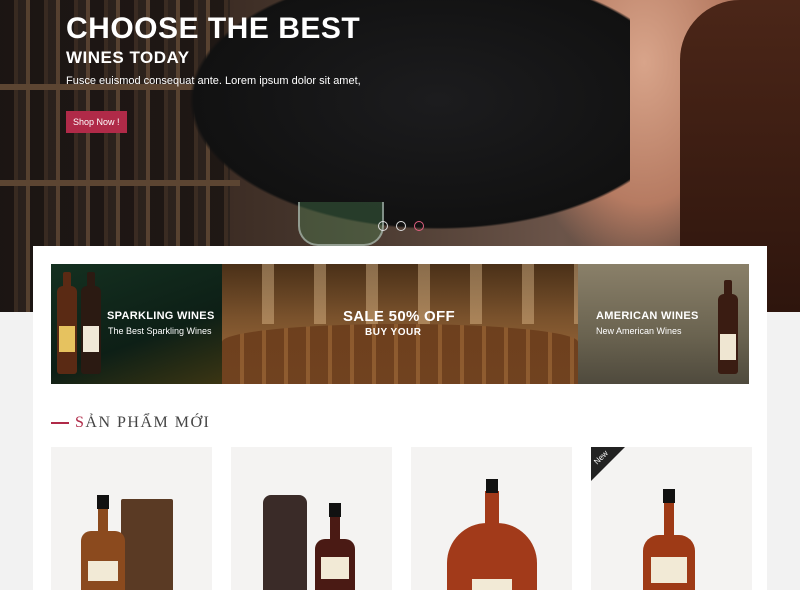 The height and width of the screenshot is (590, 800). I want to click on shop-now-button: Shop Now !, so click(96, 122).